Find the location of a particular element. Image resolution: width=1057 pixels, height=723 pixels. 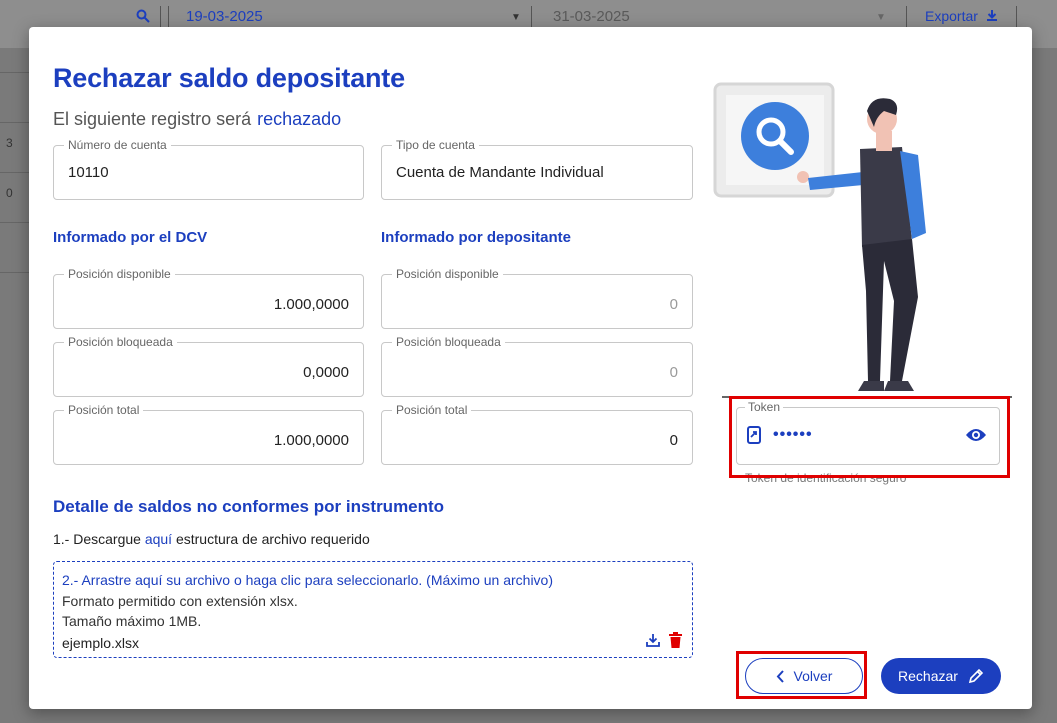

dcv-disponible-field: Posición disponible 1.000,0000 is located at coordinates (208, 298).